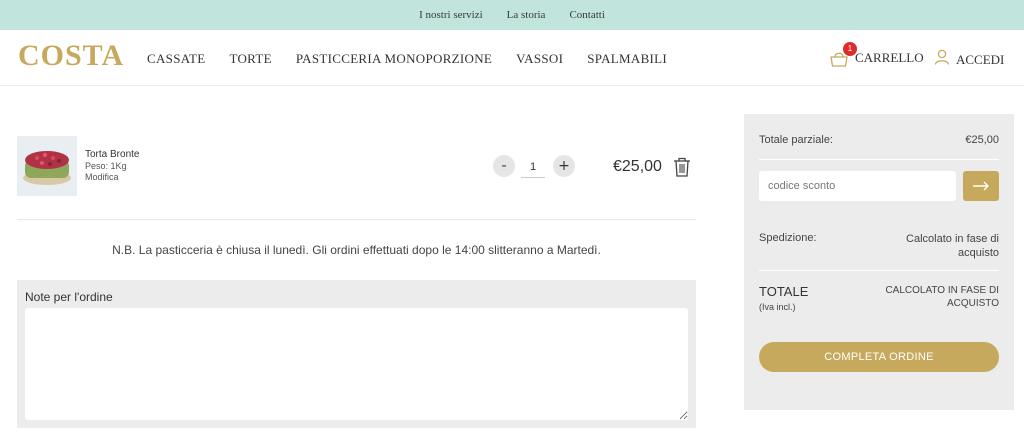  Describe the element at coordinates (982, 140) in the screenshot. I see `subtotal-value: €25,00` at that location.